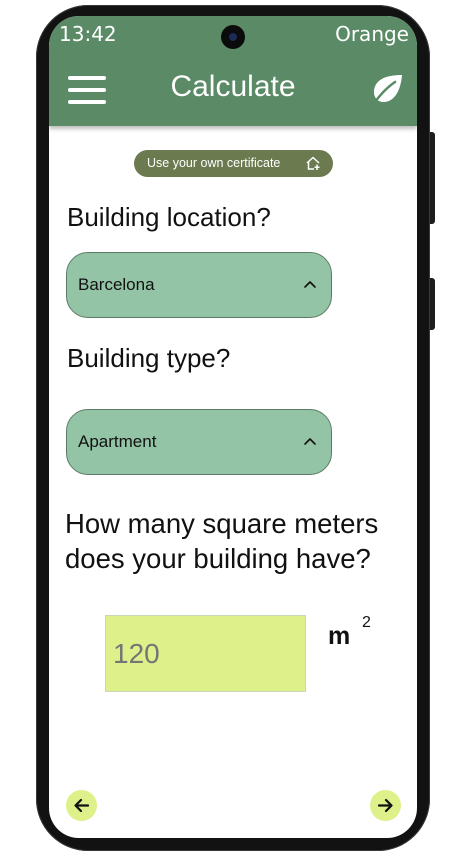 The width and height of the screenshot is (474, 856). I want to click on status-time: 13:42, so click(88, 34).